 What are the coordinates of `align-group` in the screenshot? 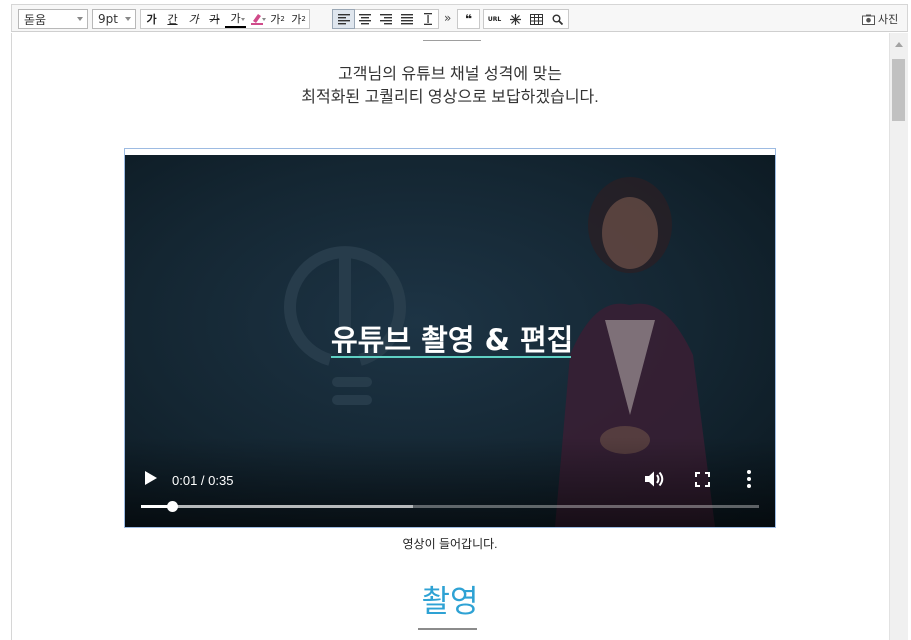 It's located at (385, 19).